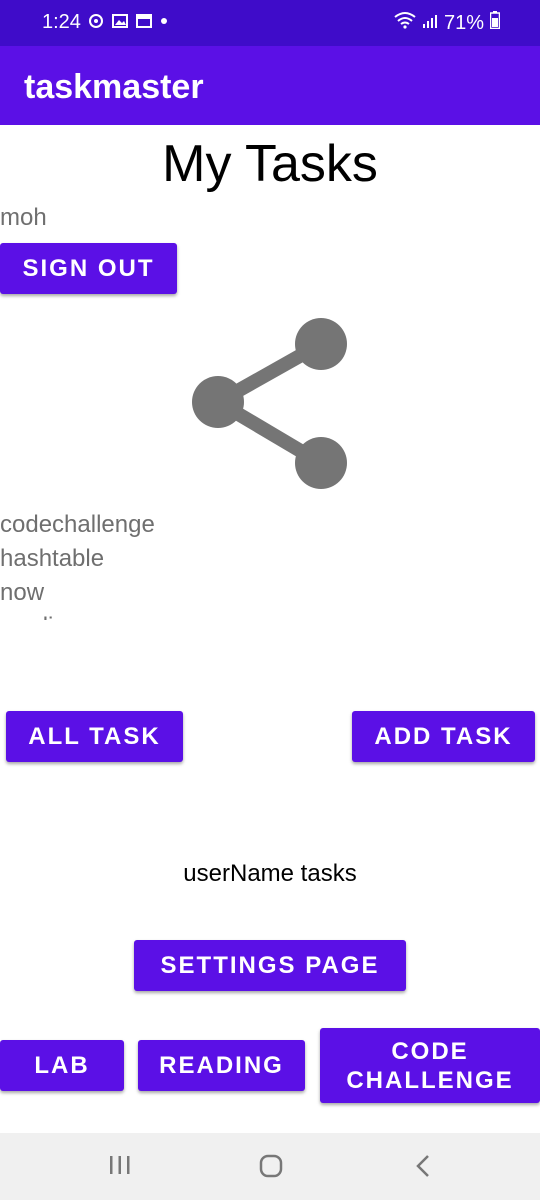 The width and height of the screenshot is (540, 1200). Describe the element at coordinates (495, 23) in the screenshot. I see `battery-icon` at that location.